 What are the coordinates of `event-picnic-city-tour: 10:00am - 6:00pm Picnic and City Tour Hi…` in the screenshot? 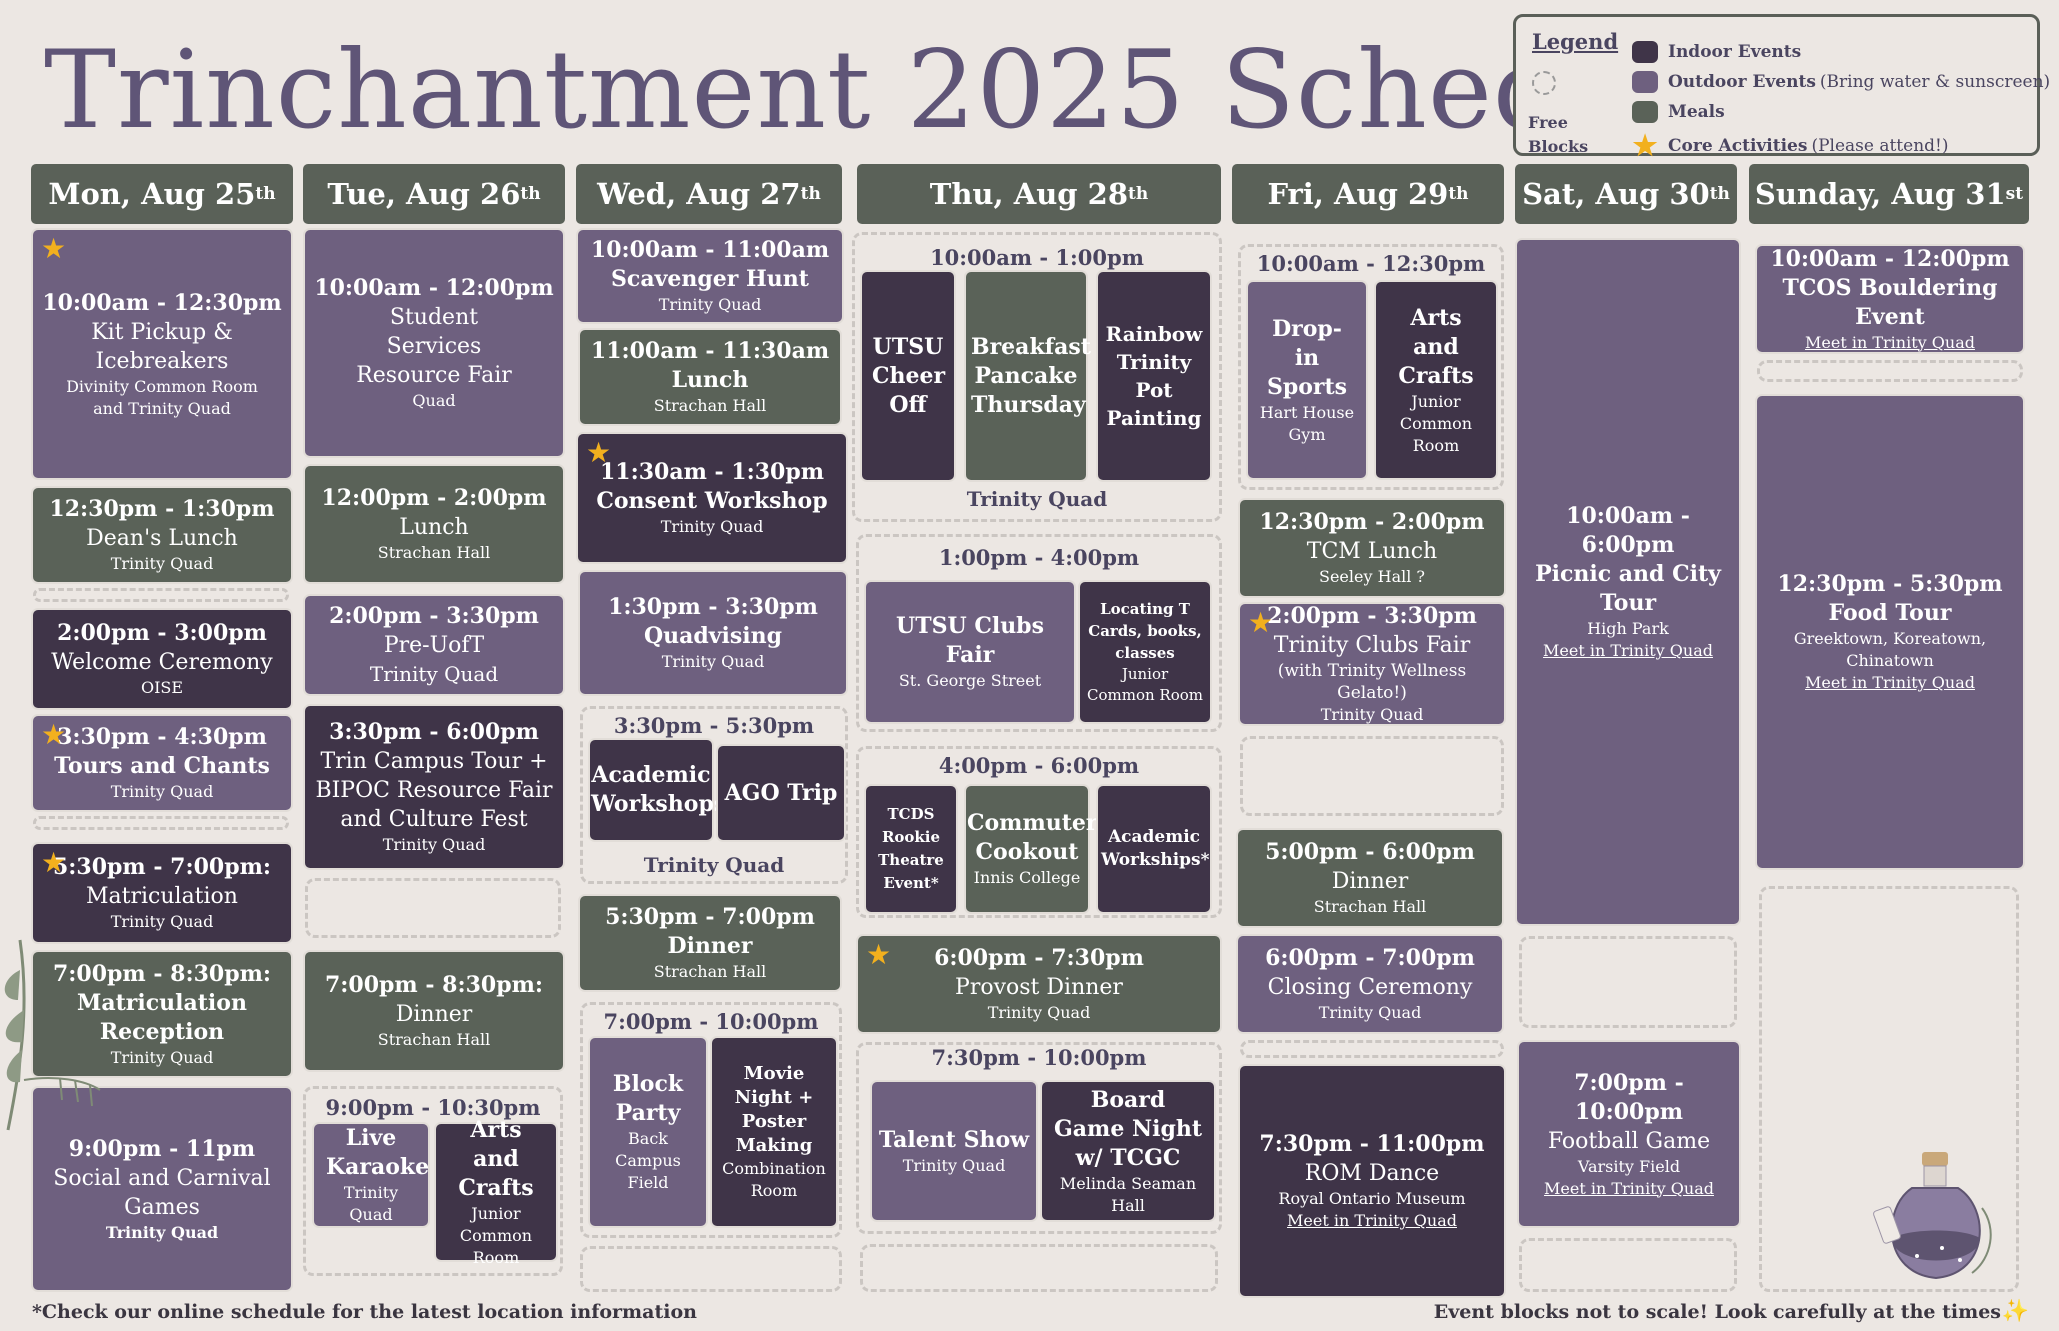 It's located at (1628, 582).